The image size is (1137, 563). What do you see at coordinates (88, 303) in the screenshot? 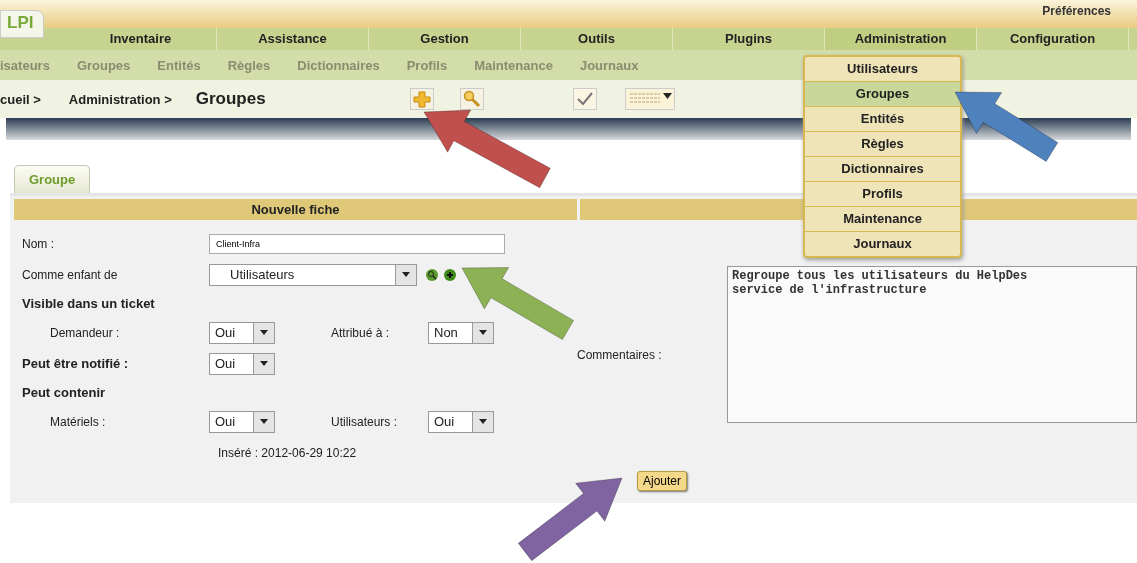
I see `section-heading: Visible dans un ticket` at bounding box center [88, 303].